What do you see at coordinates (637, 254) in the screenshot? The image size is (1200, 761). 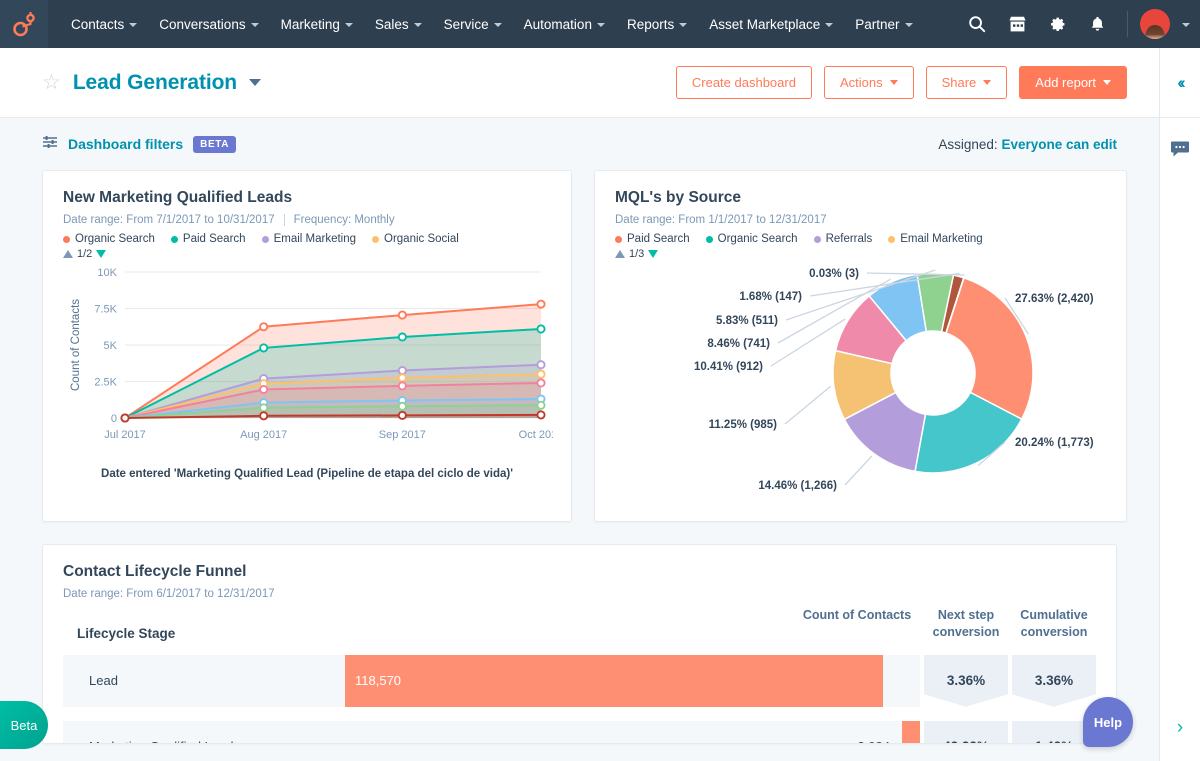 I see `pager-count: 1/3` at bounding box center [637, 254].